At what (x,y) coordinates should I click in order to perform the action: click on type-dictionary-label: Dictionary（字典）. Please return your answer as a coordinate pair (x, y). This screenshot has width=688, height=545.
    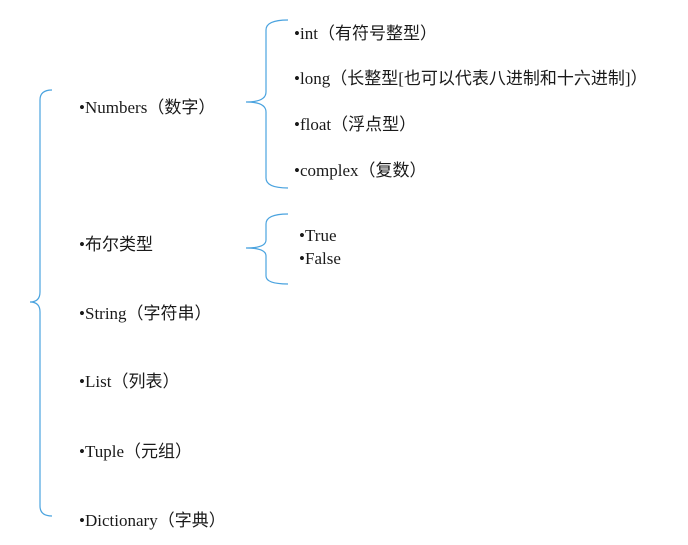
    Looking at the image, I should click on (155, 520).